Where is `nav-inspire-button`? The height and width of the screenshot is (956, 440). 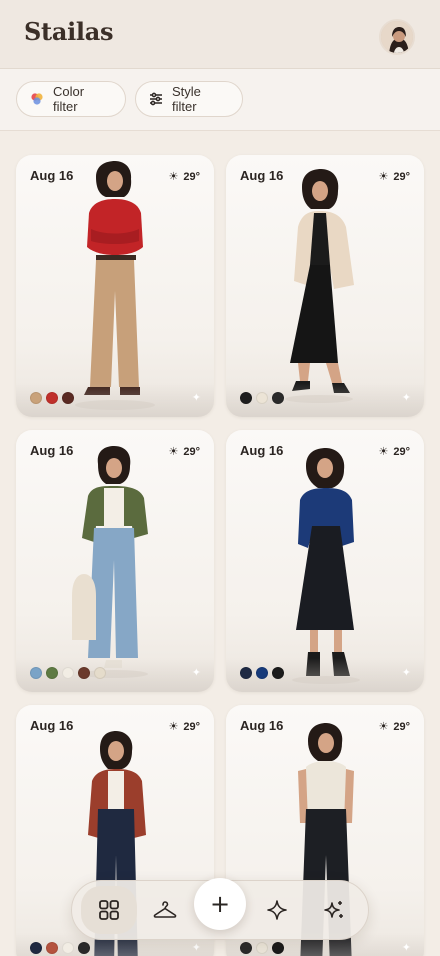 nav-inspire-button is located at coordinates (277, 910).